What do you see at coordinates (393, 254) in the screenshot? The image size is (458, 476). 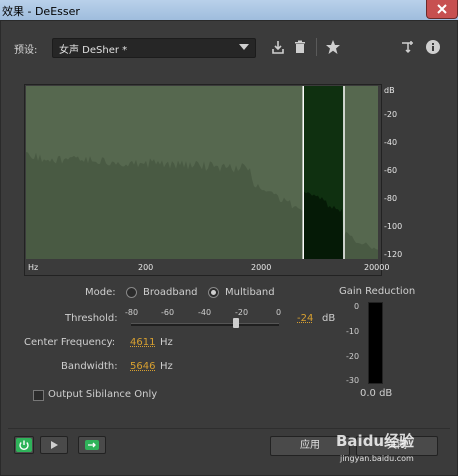 I see `y-tick-label: -120` at bounding box center [393, 254].